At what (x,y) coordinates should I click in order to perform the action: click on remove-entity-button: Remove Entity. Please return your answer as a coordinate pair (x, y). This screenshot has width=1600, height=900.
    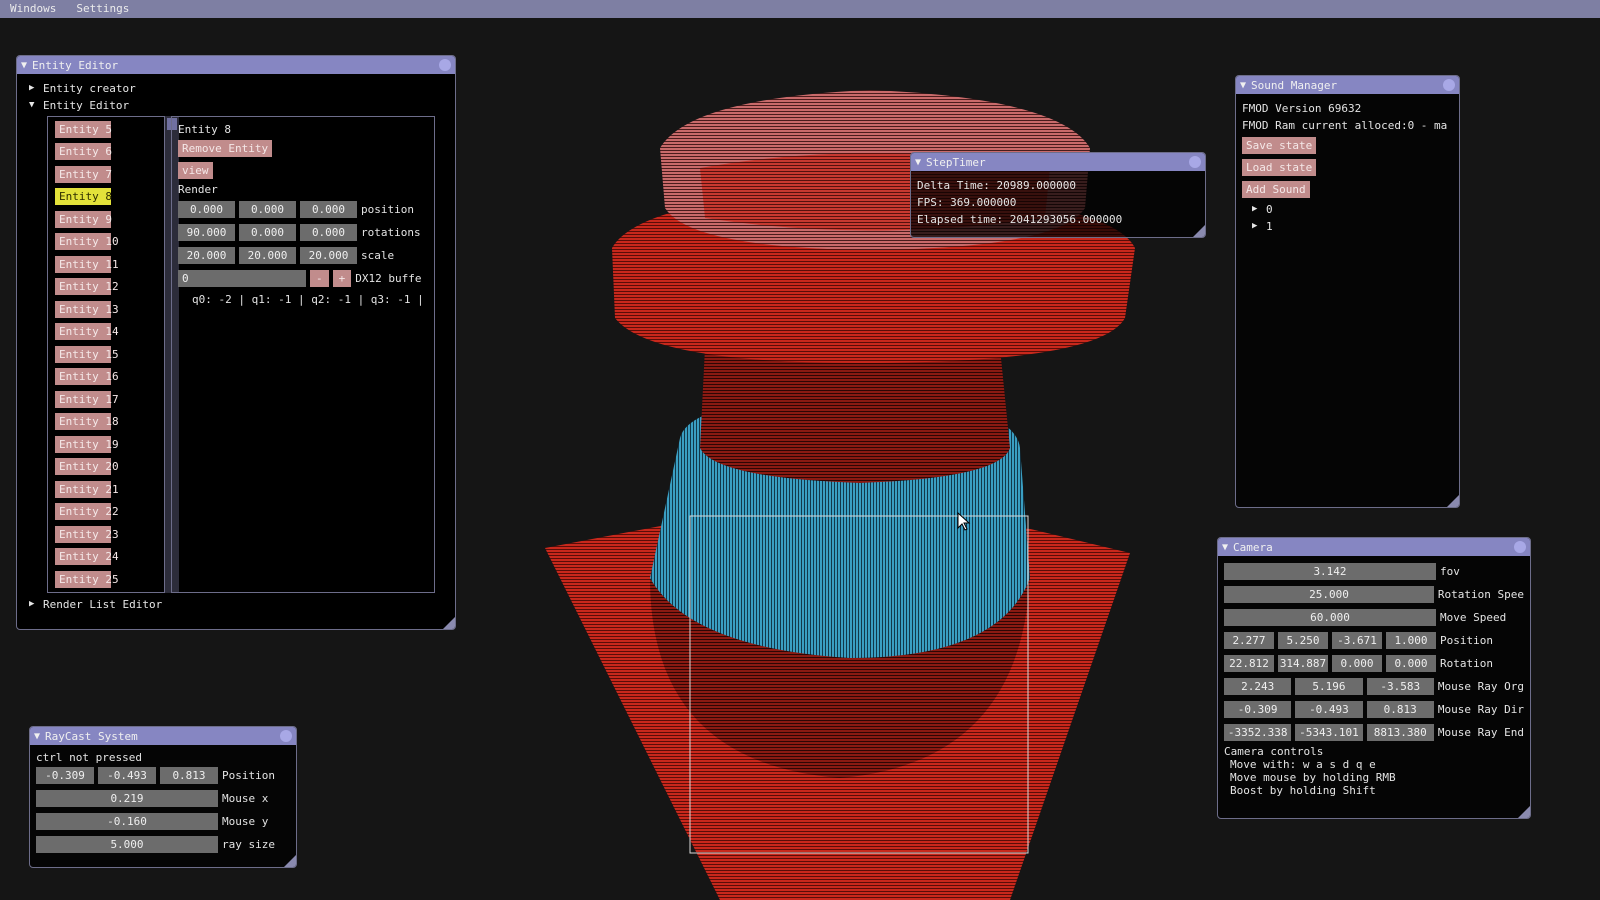
    Looking at the image, I should click on (225, 148).